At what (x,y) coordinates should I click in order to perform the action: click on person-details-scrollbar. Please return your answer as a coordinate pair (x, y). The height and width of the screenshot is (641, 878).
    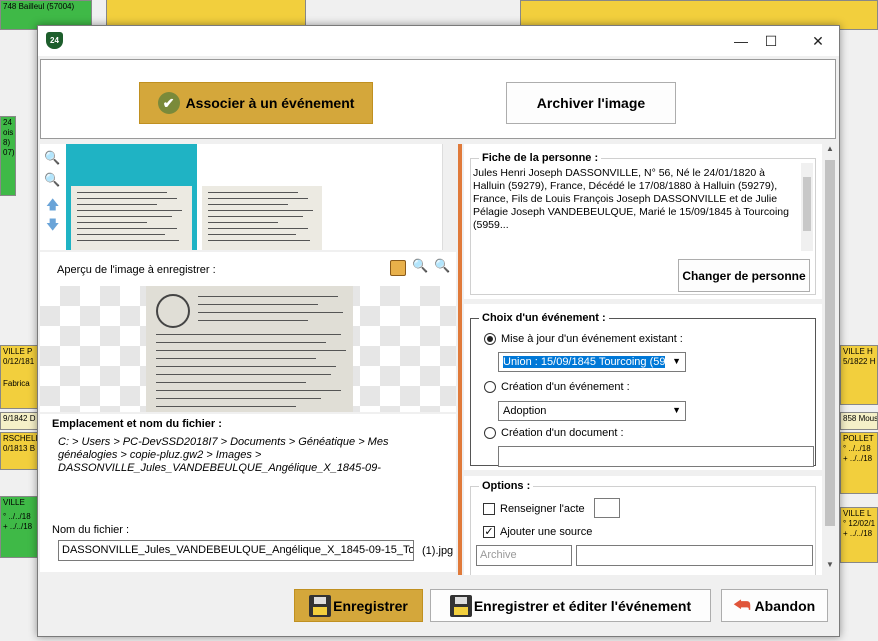
    Looking at the image, I should click on (807, 207).